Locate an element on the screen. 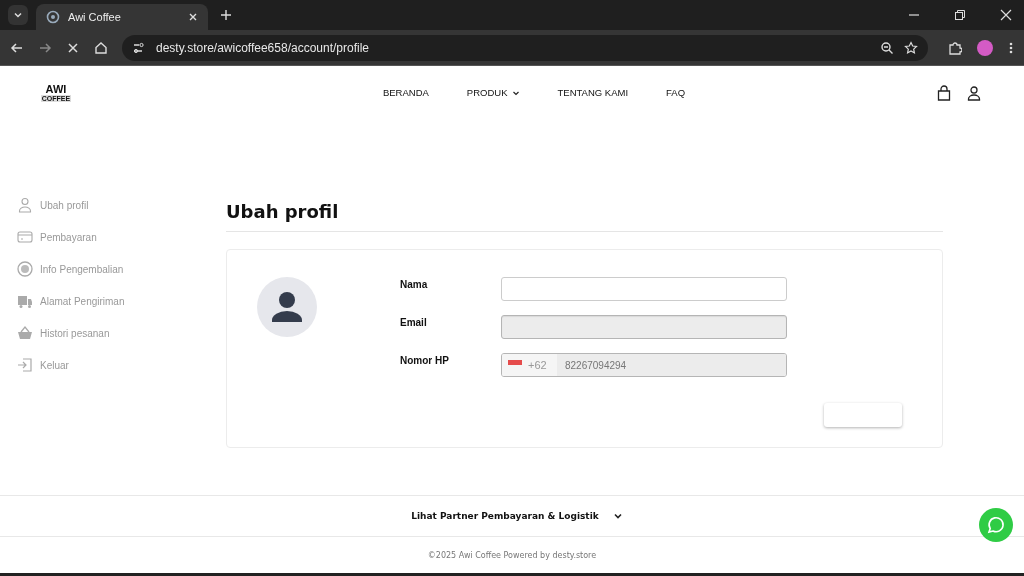 This screenshot has height=576, width=1024. restore-icon is located at coordinates (960, 15).